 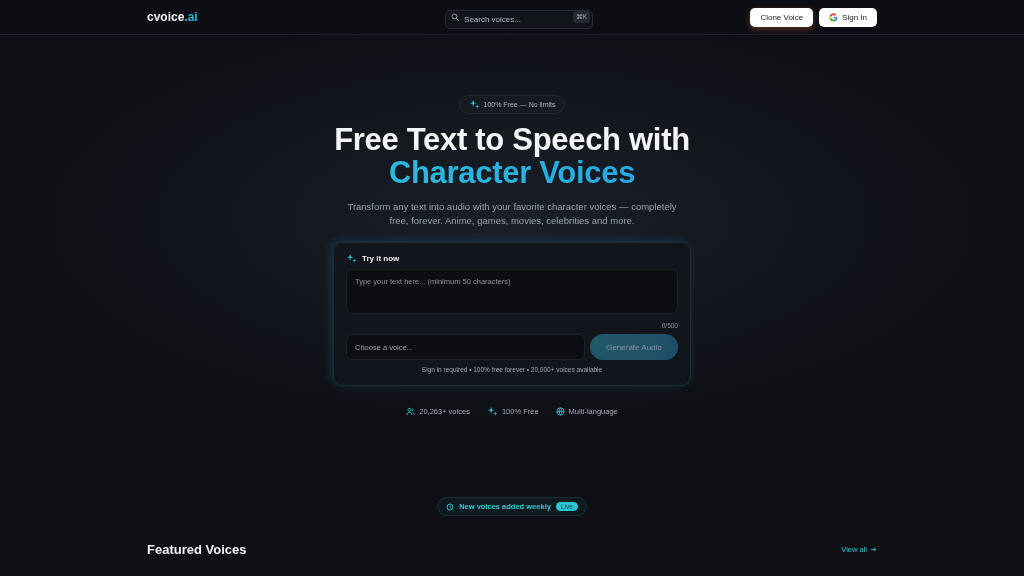 What do you see at coordinates (560, 411) in the screenshot?
I see `globe-icon` at bounding box center [560, 411].